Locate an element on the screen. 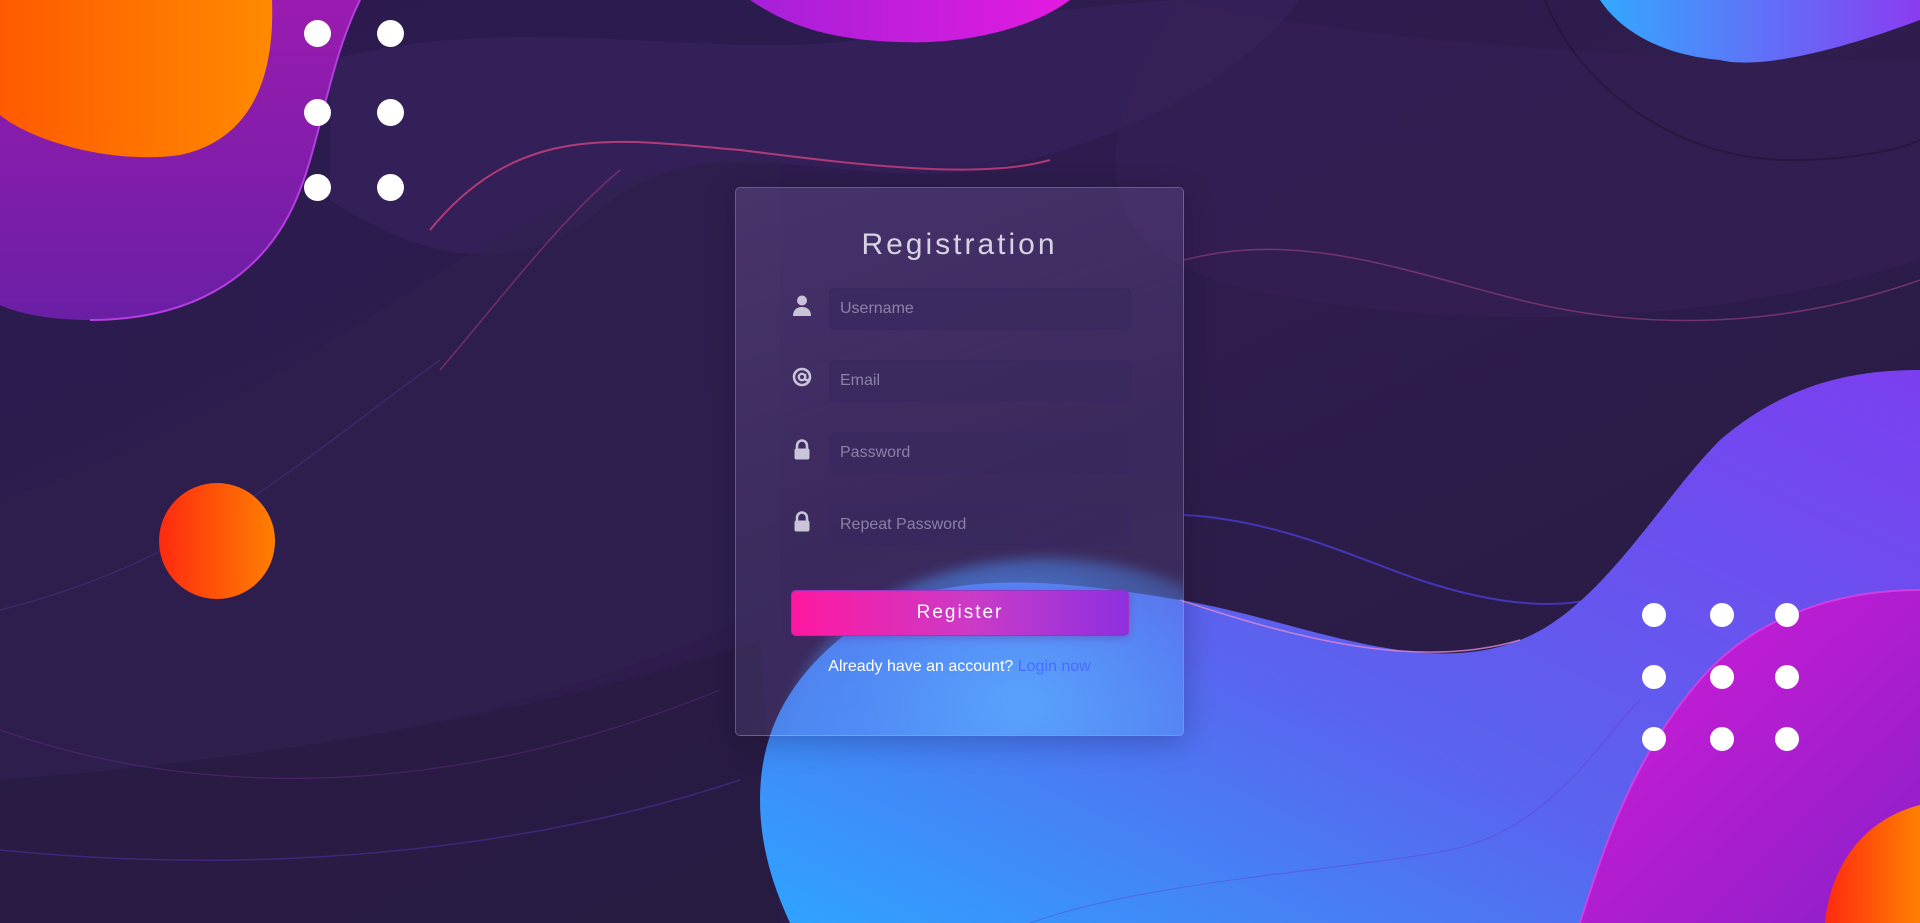 Image resolution: width=1920 pixels, height=923 pixels. repeat-password-input is located at coordinates (980, 525).